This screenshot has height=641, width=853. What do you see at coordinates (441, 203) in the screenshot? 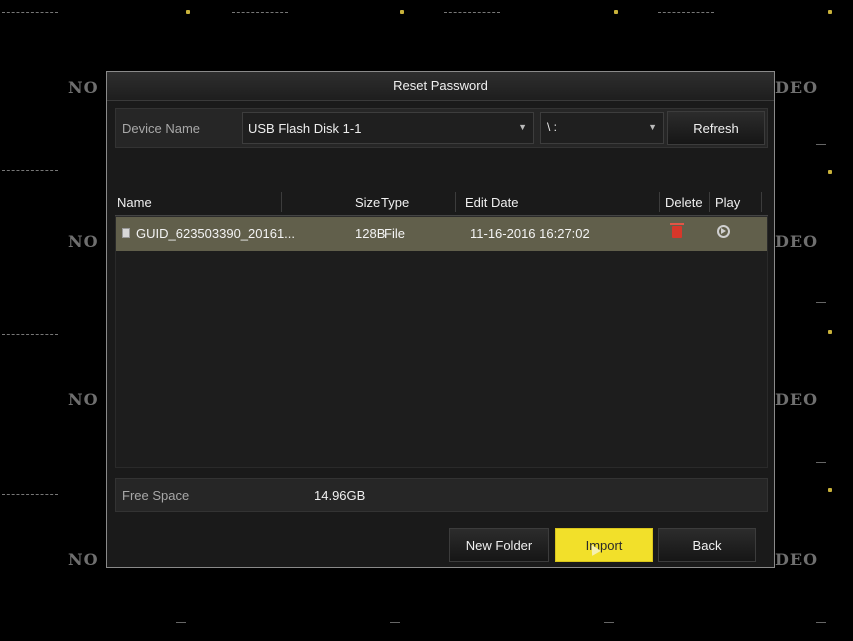
I see `file-table-header: Name Size Type Edit Date Delete Play` at bounding box center [441, 203].